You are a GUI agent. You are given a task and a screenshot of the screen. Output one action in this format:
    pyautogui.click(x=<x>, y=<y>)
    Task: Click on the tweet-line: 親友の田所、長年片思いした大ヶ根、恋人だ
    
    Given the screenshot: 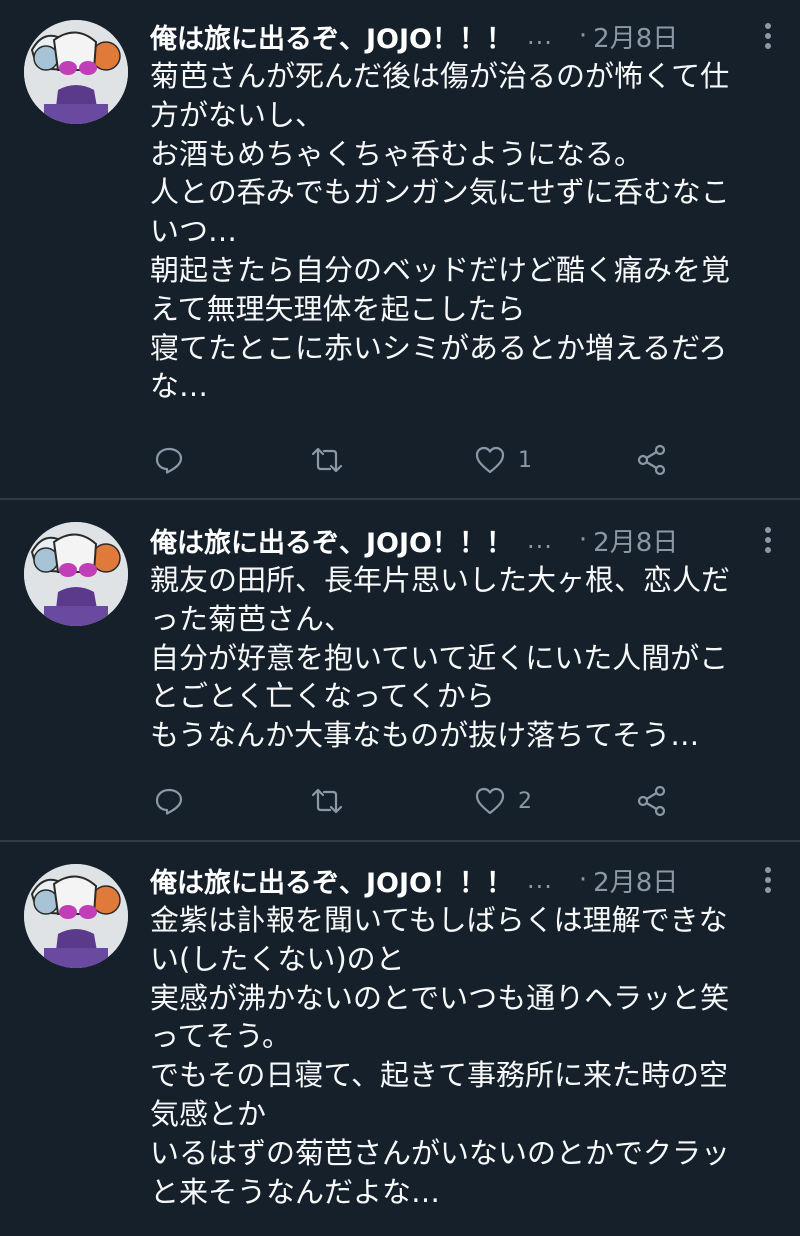 What is the action you would take?
    pyautogui.click(x=440, y=580)
    